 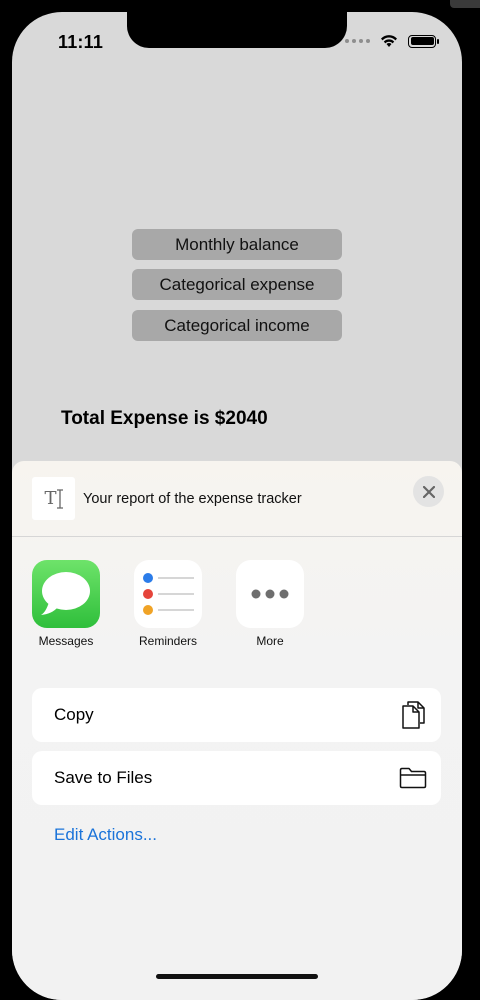 What do you see at coordinates (413, 778) in the screenshot?
I see `folder-icon` at bounding box center [413, 778].